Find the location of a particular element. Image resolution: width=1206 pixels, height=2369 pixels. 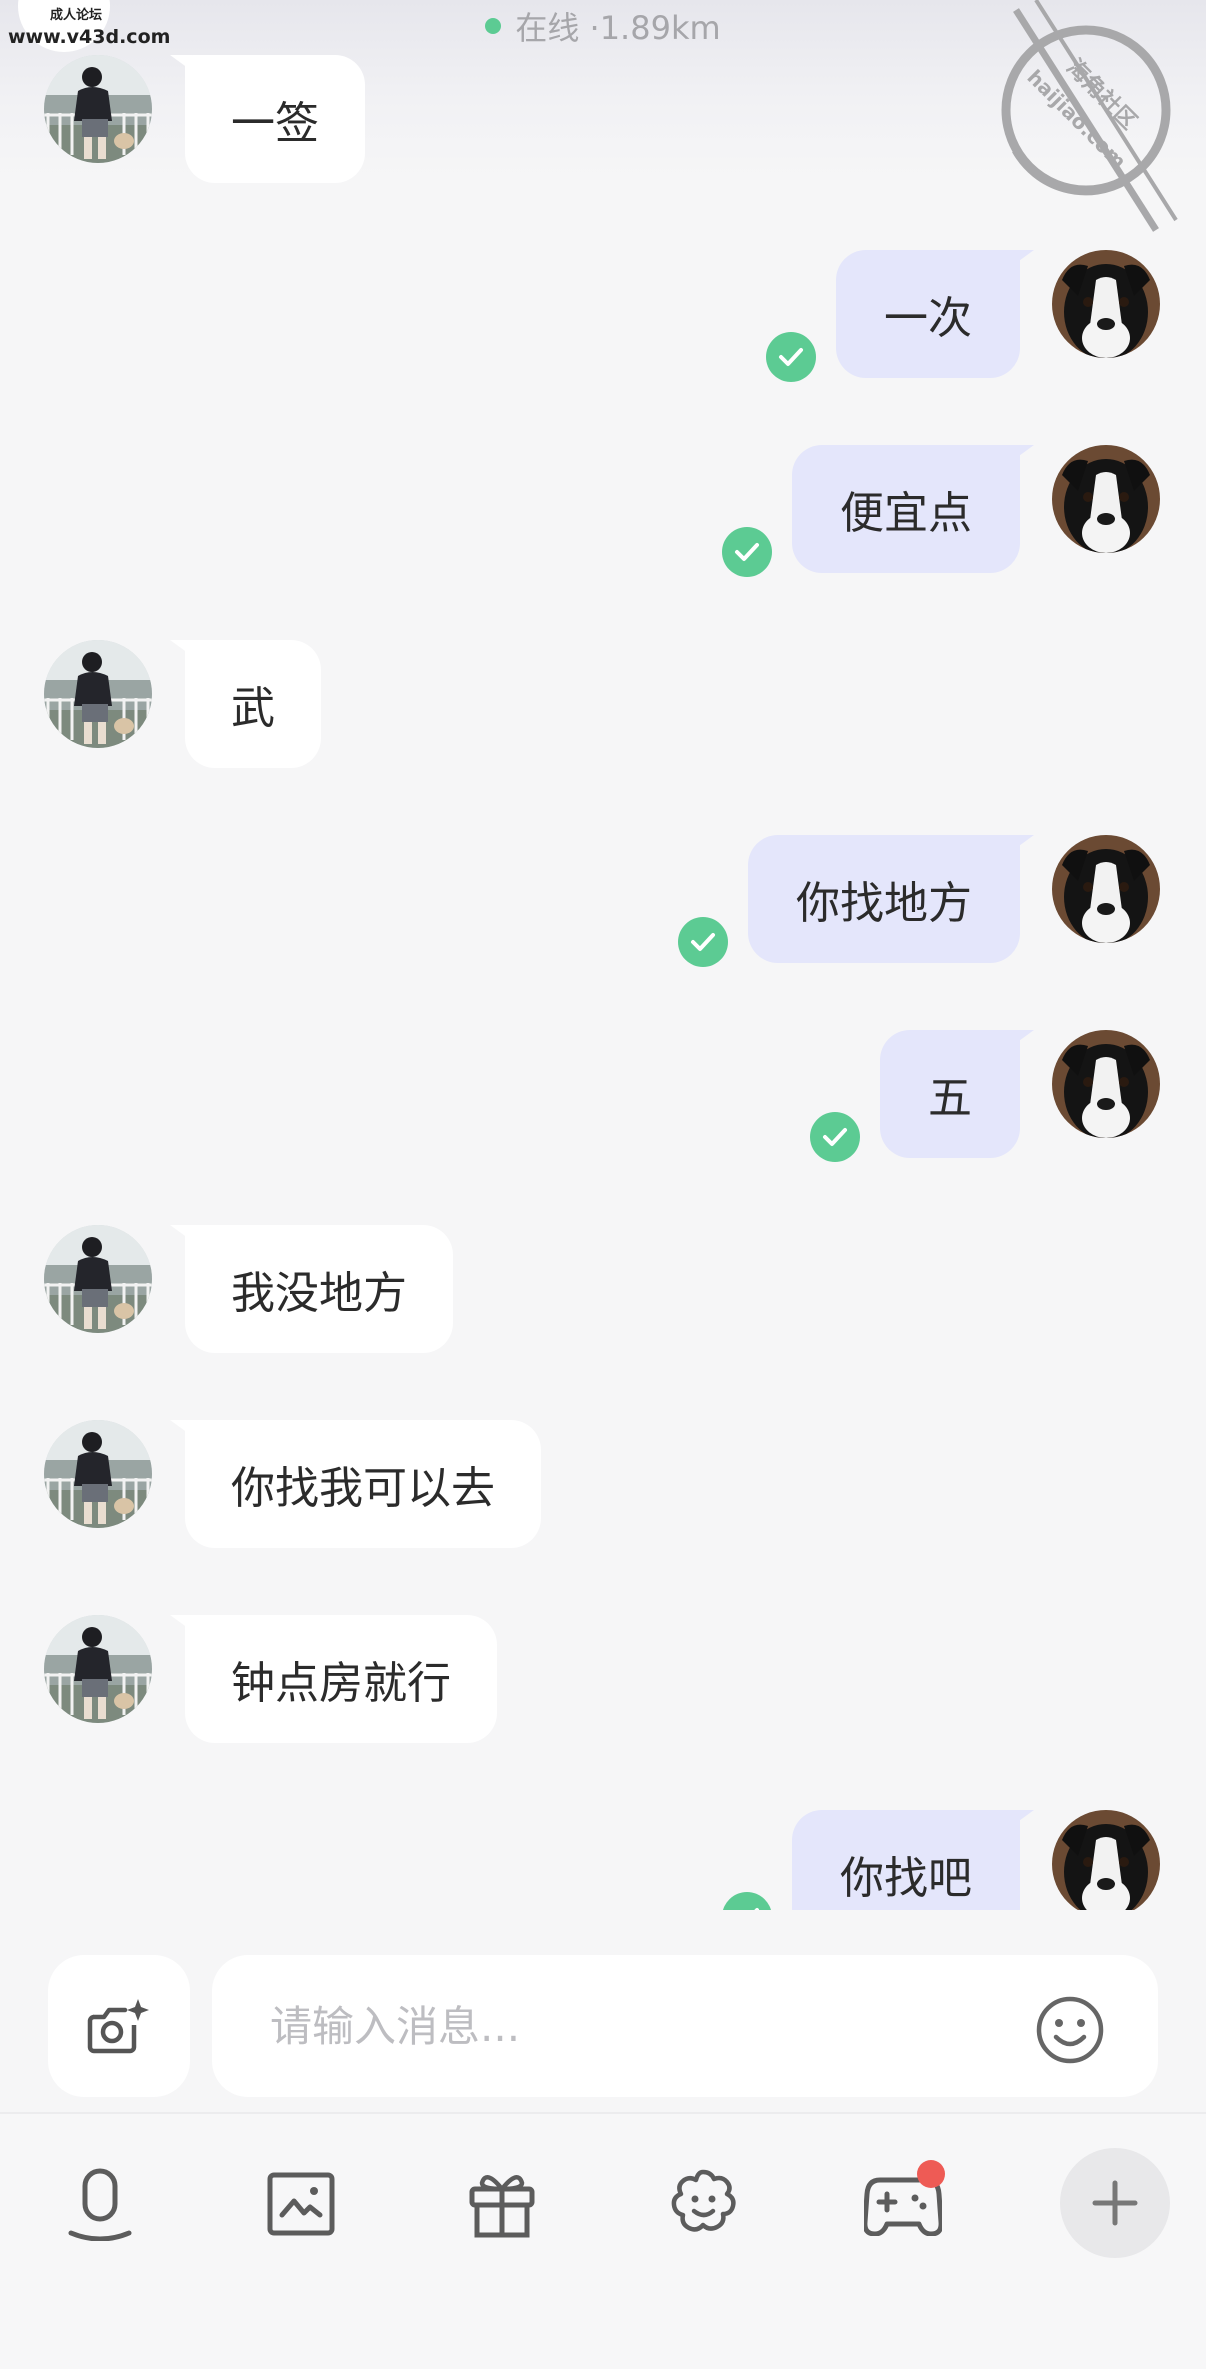

voice-button is located at coordinates (100, 2204).